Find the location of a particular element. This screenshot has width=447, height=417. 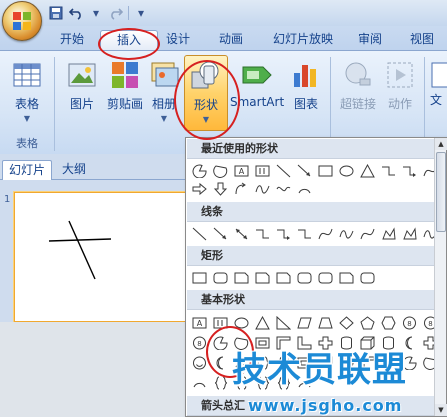

chart-icon is located at coordinates (306, 75).